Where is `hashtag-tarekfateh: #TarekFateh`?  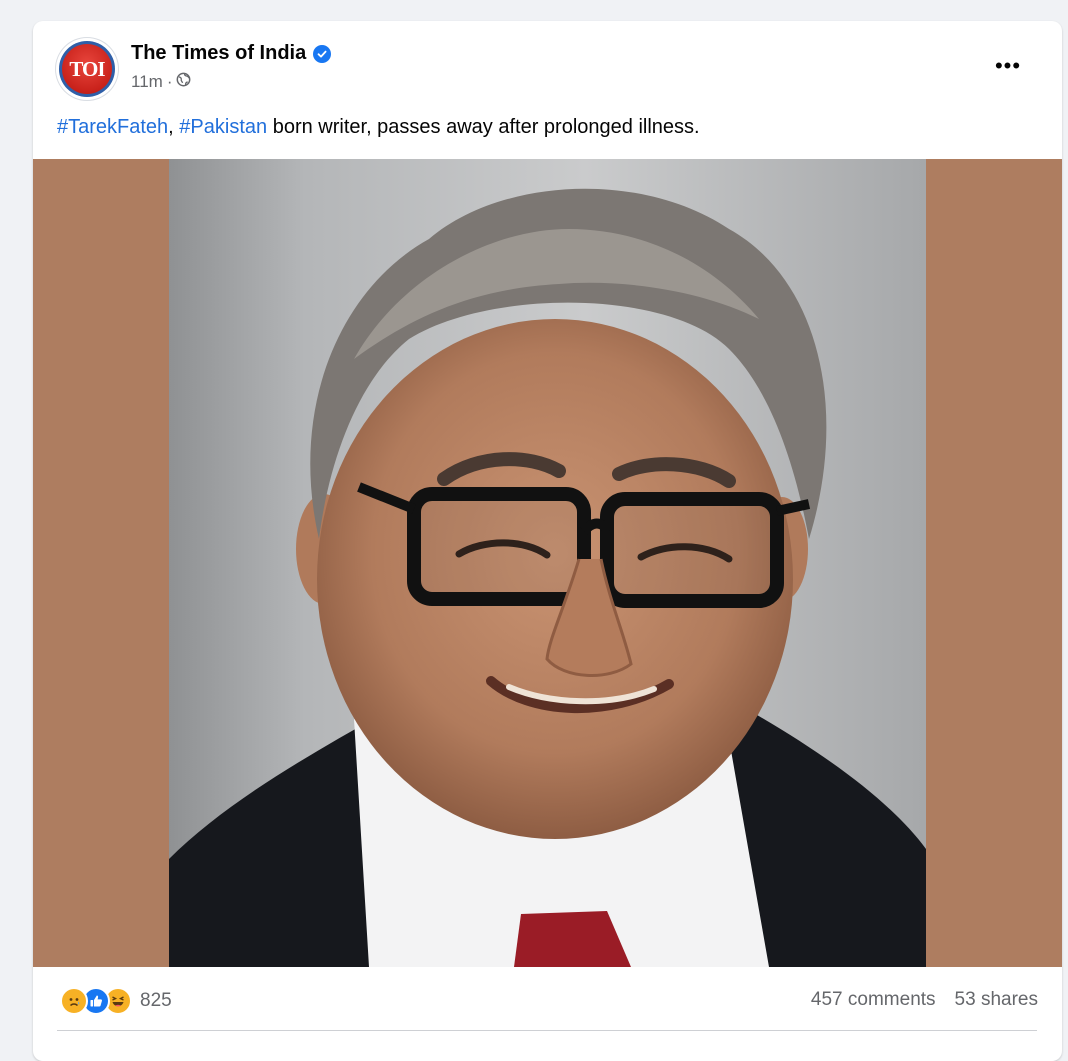 hashtag-tarekfateh: #TarekFateh is located at coordinates (112, 127).